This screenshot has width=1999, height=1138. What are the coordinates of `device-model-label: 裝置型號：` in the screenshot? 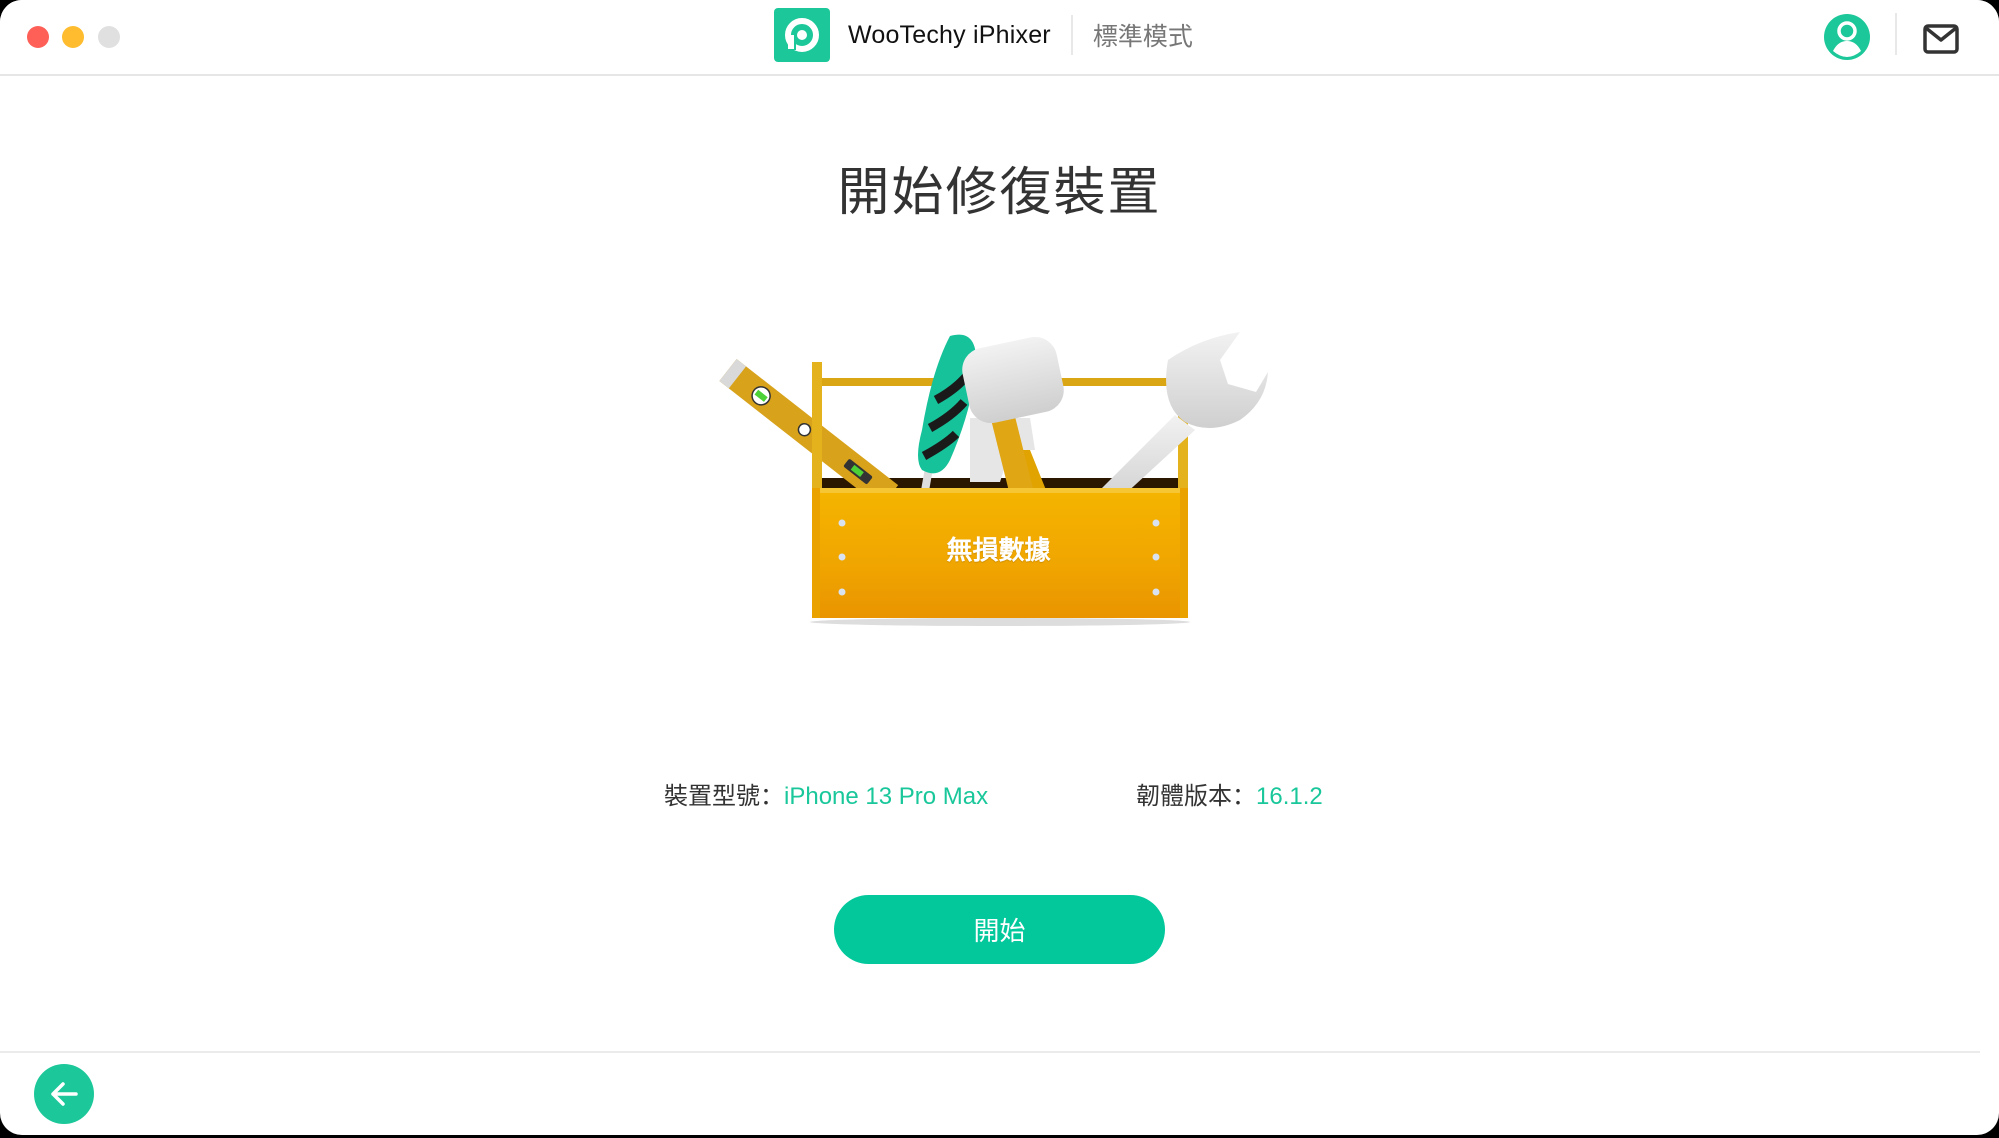 It's located at (724, 796).